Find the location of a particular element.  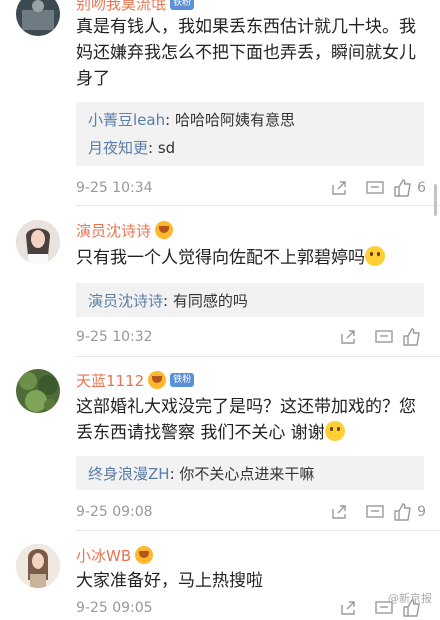

username: 演员沈诗诗 is located at coordinates (125, 230).